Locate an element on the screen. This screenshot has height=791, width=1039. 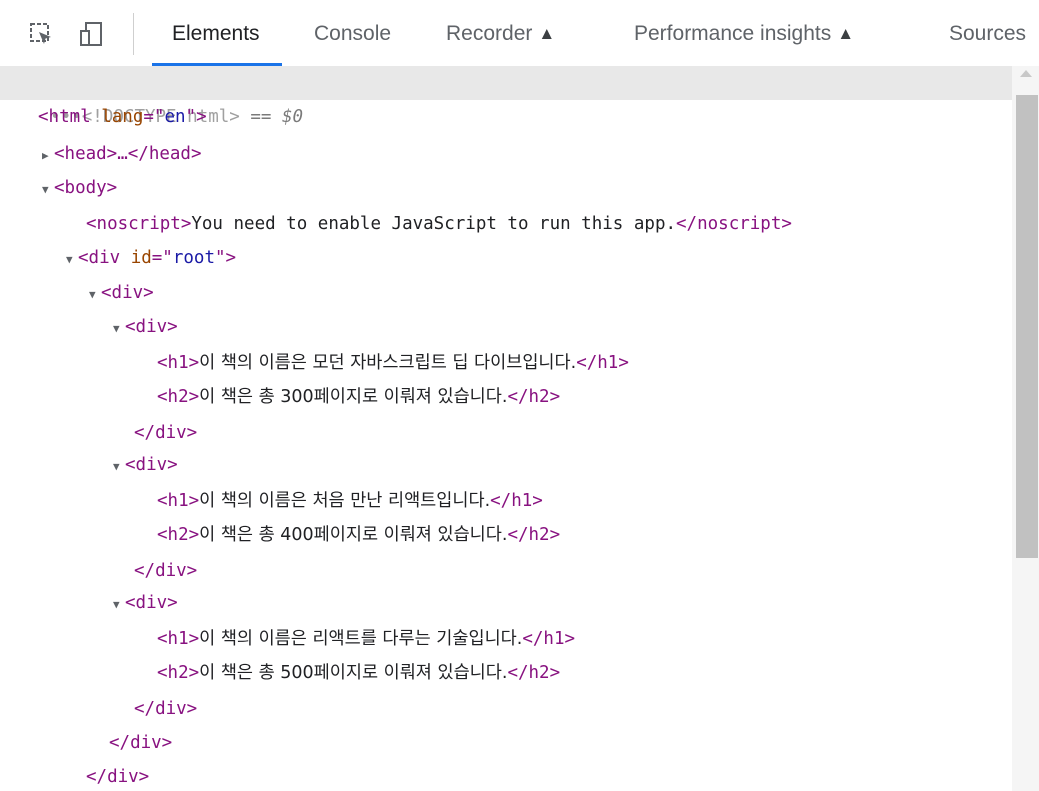
body-node: ▼ <body> is located at coordinates (506, 188).